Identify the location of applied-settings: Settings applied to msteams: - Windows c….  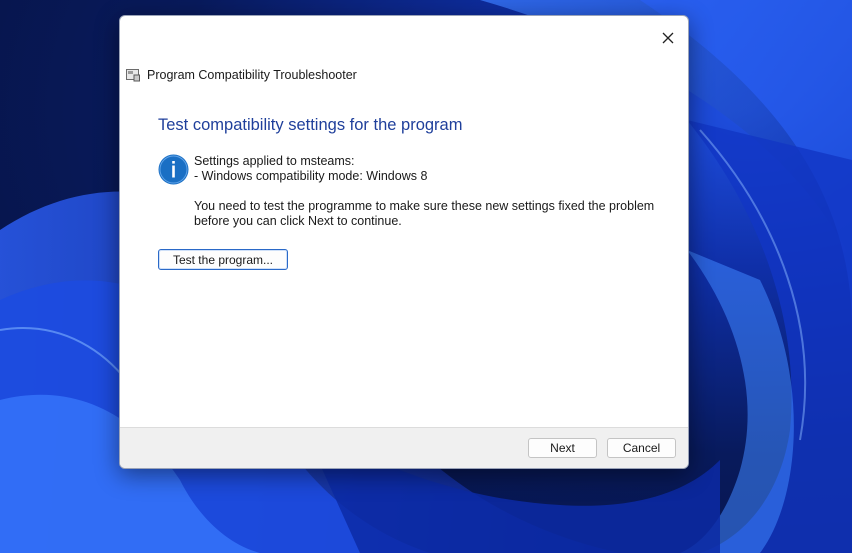
(310, 169).